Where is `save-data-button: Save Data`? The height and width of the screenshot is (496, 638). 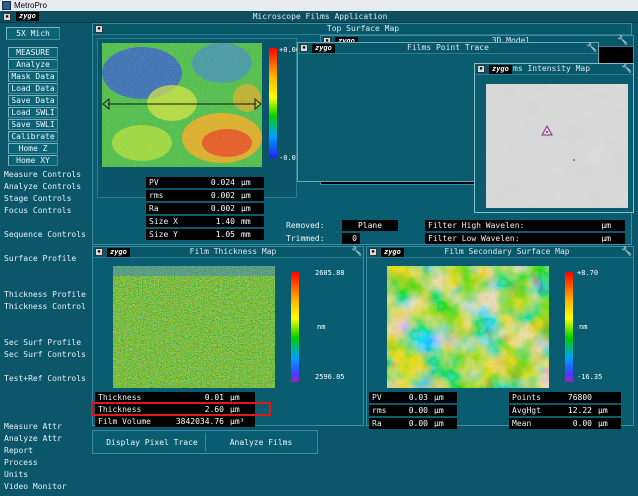 save-data-button: Save Data is located at coordinates (33, 100).